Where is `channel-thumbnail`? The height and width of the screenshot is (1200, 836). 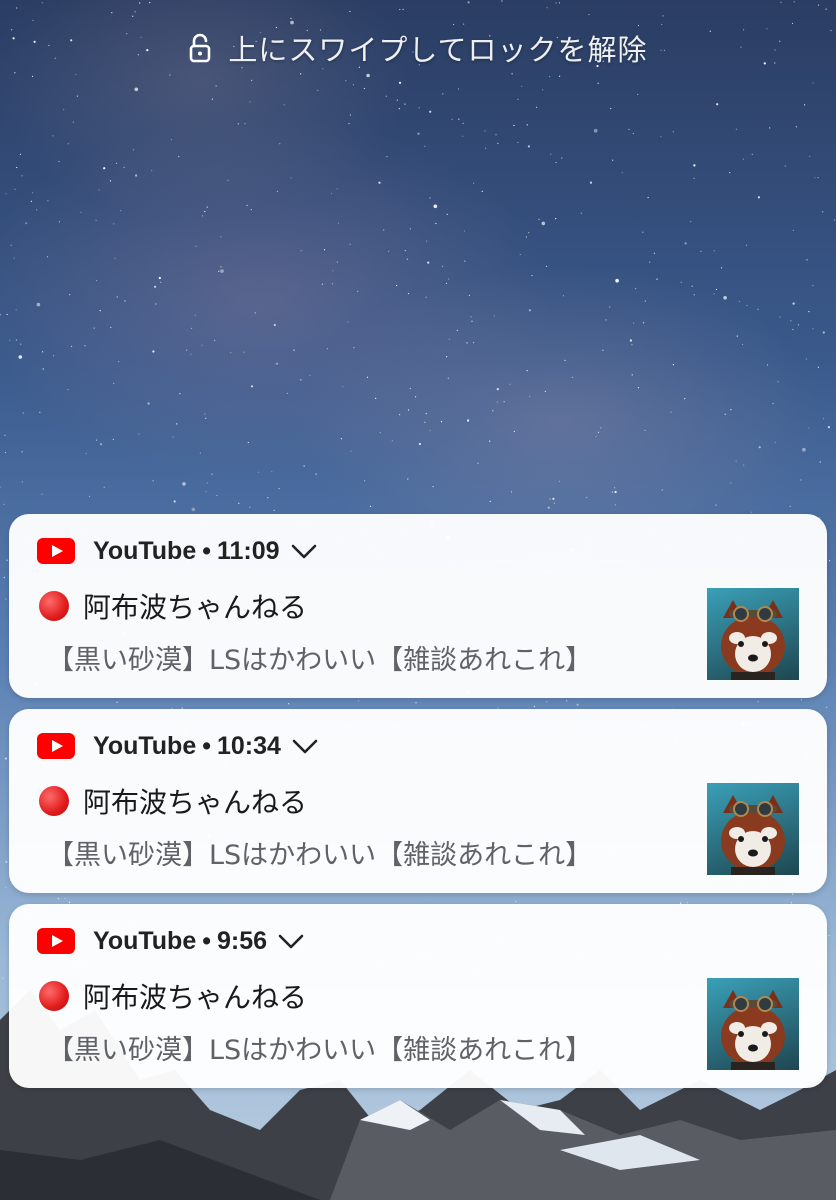
channel-thumbnail is located at coordinates (753, 634).